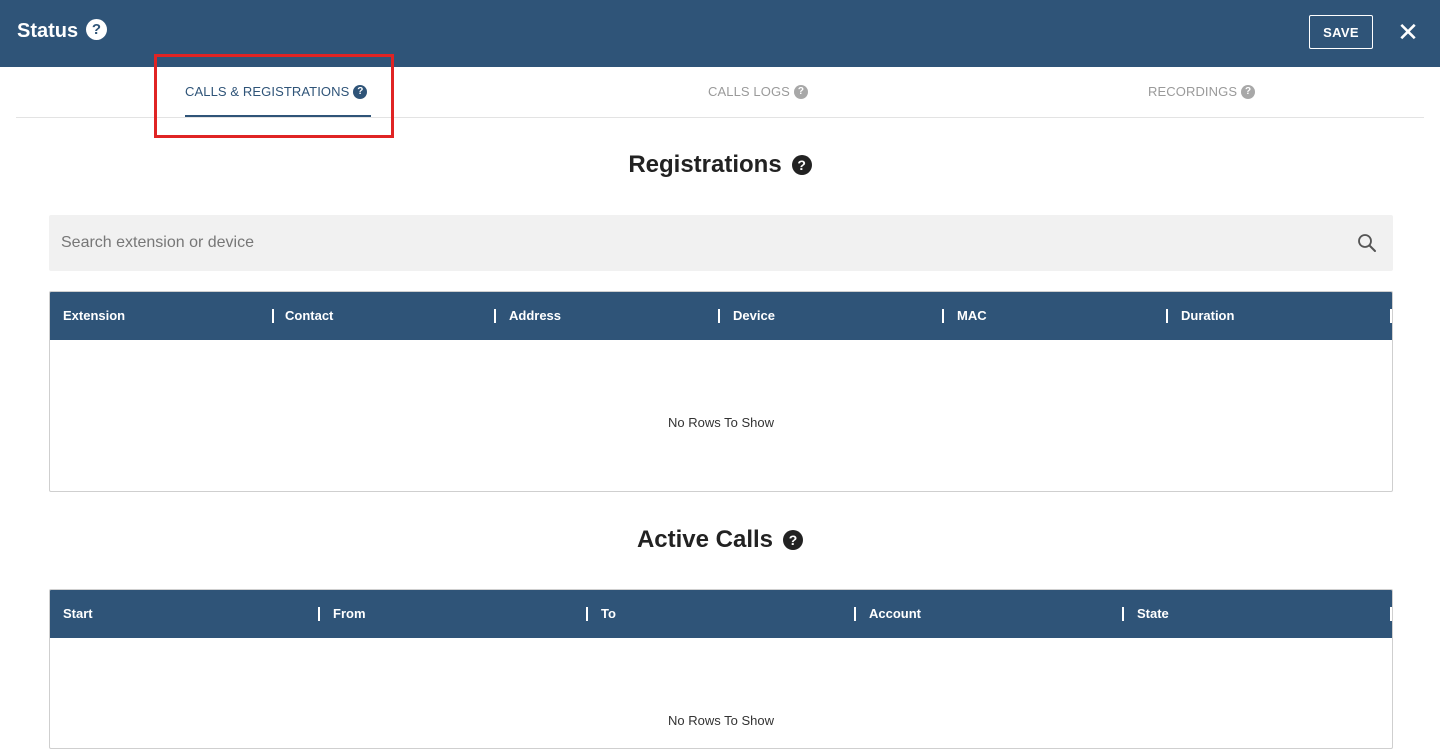 The image size is (1440, 749). Describe the element at coordinates (1367, 243) in the screenshot. I see `search-icon` at that location.